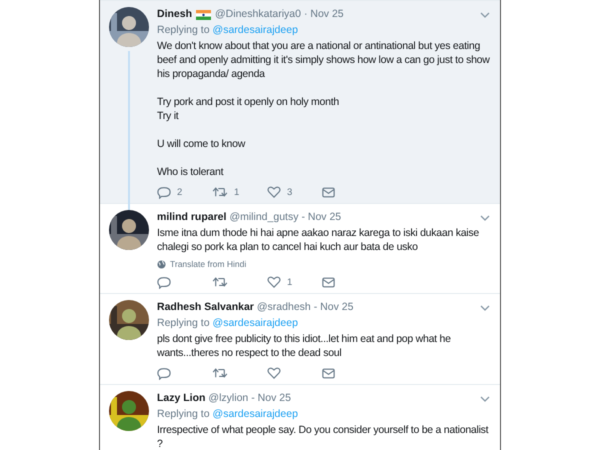  What do you see at coordinates (190, 172) in the screenshot?
I see `tweet-text: Who is tolerant` at bounding box center [190, 172].